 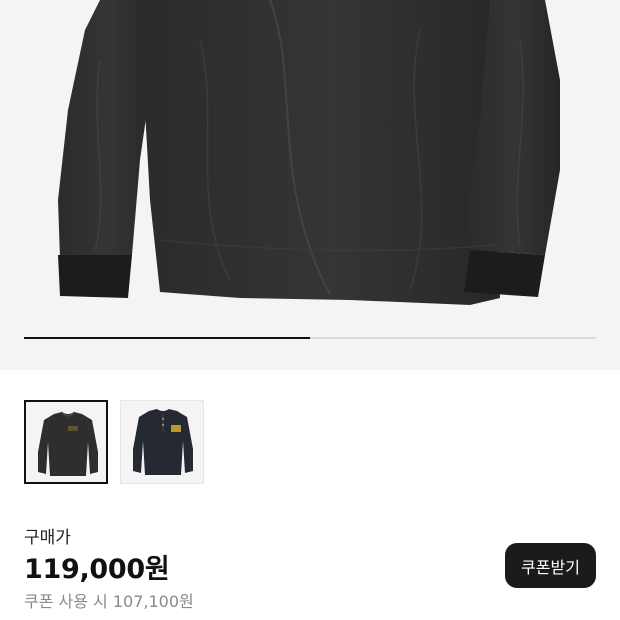 I want to click on price-value: 119,000원, so click(x=97, y=569).